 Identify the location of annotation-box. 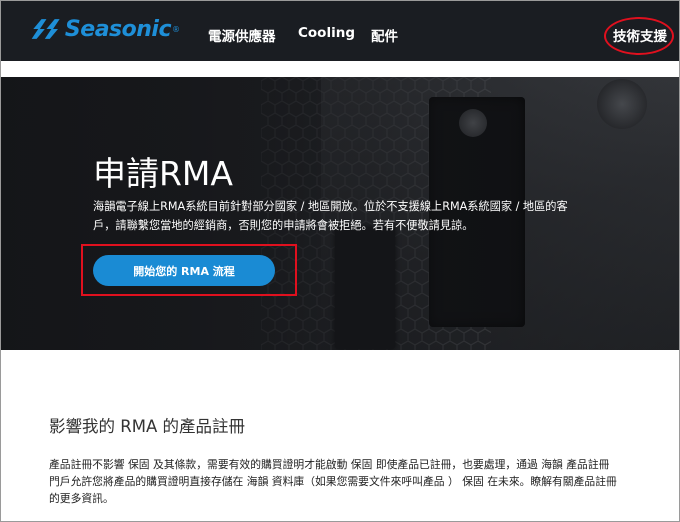
(189, 270).